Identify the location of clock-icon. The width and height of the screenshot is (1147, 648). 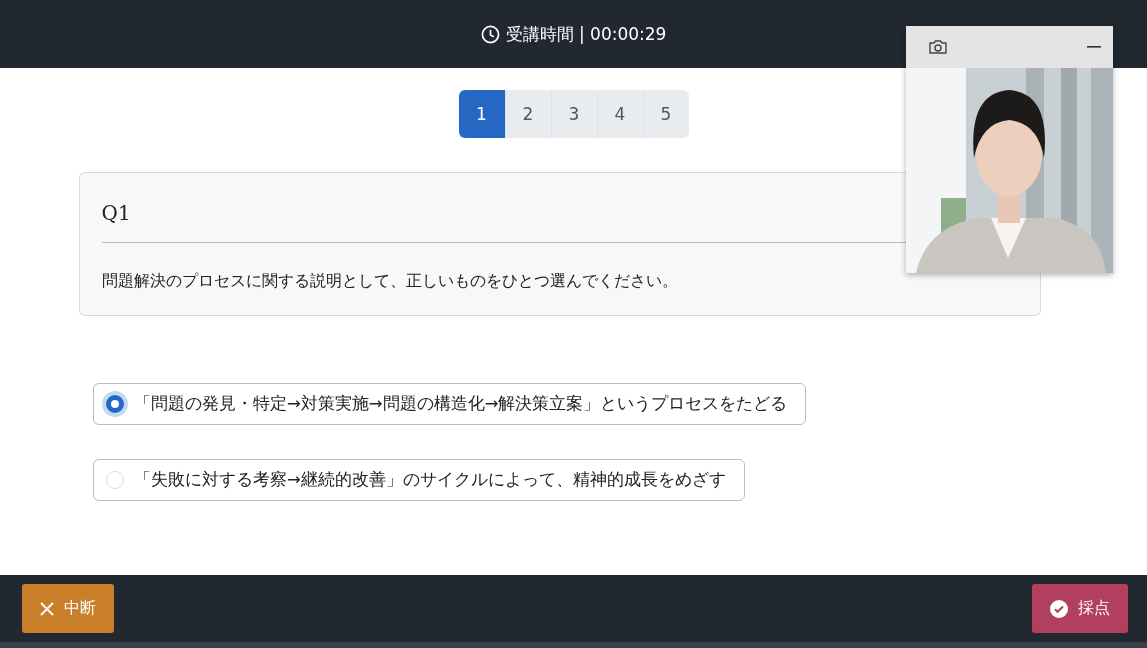
(490, 34).